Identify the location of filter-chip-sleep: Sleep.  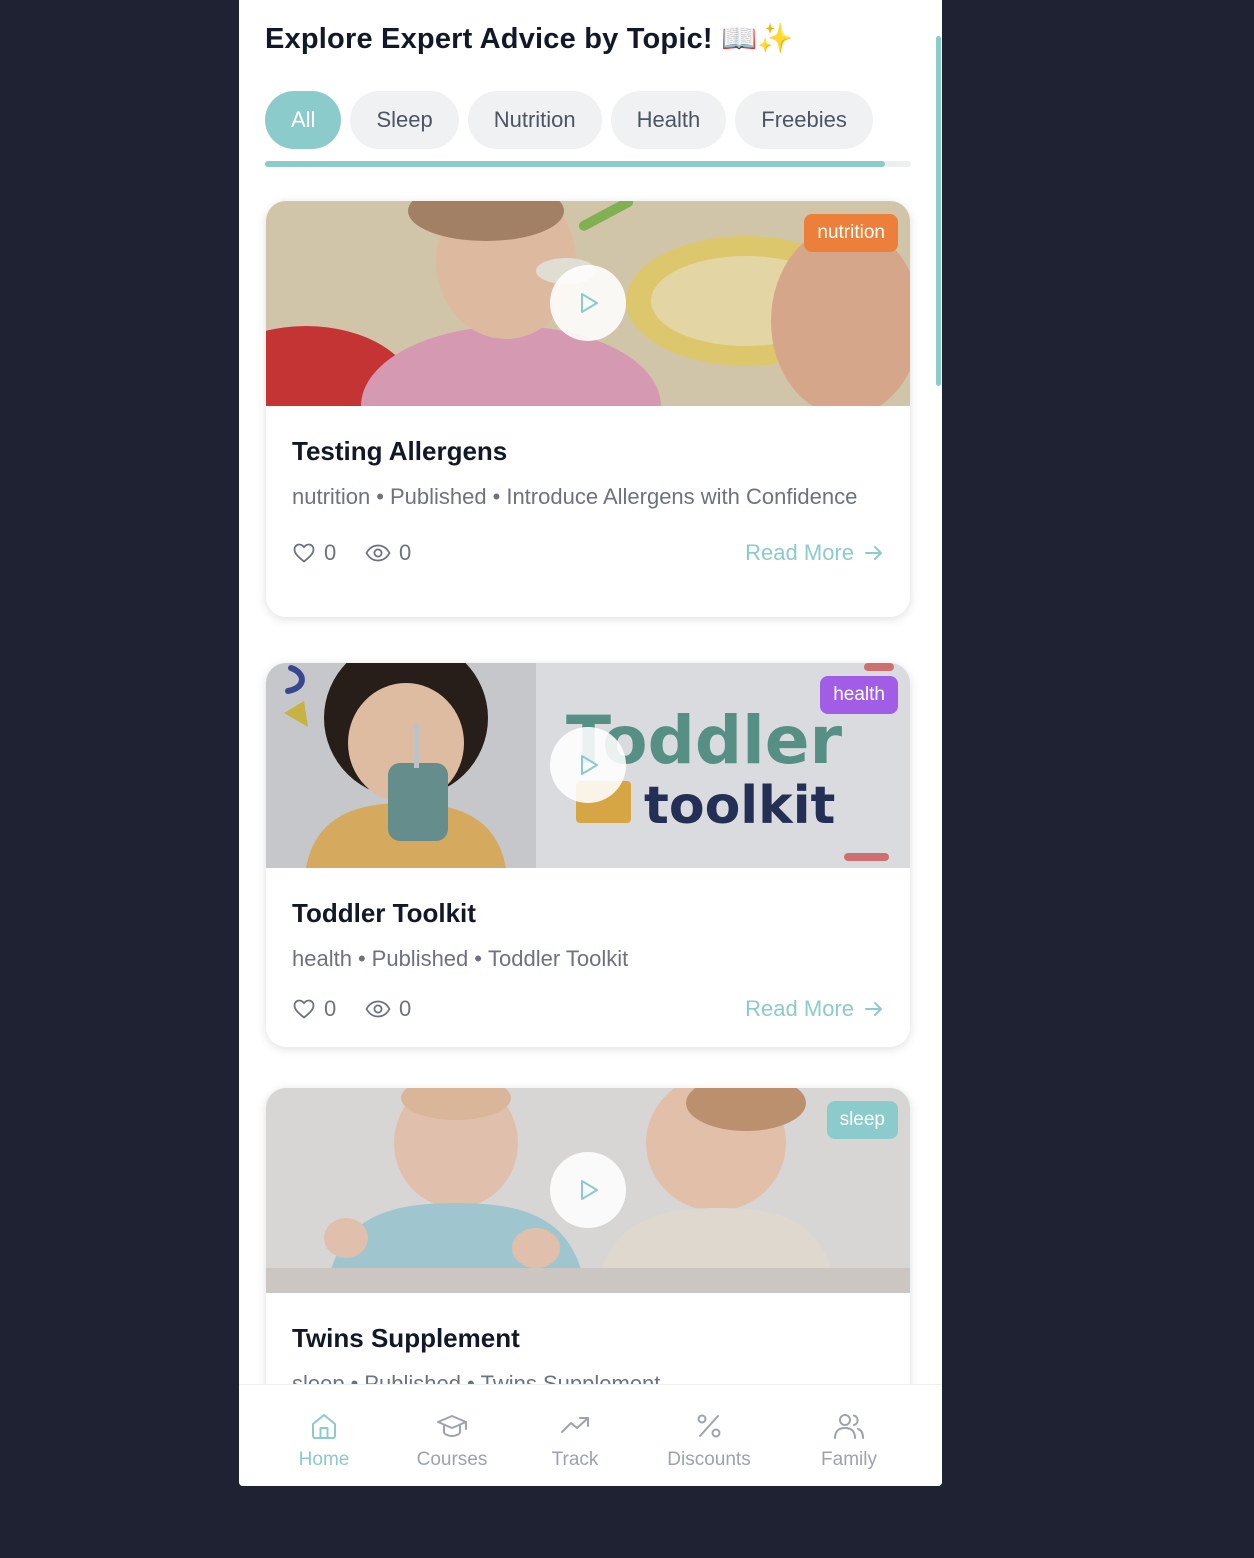
(404, 120).